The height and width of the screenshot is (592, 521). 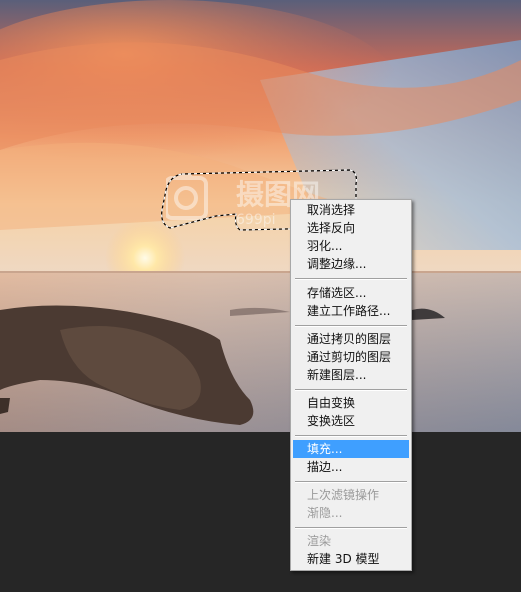 What do you see at coordinates (351, 339) in the screenshot?
I see `menu-item-layer-via-copy: 通过拷贝的图层` at bounding box center [351, 339].